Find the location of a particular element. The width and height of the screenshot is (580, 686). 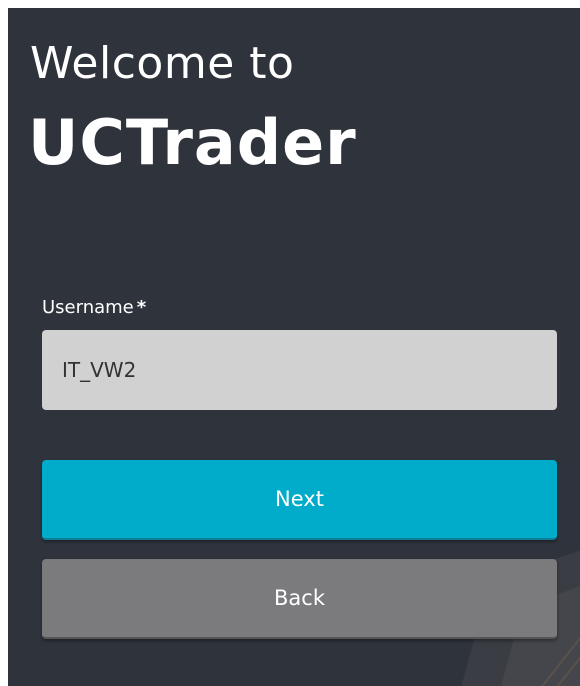

back-button: Back is located at coordinates (299, 599).